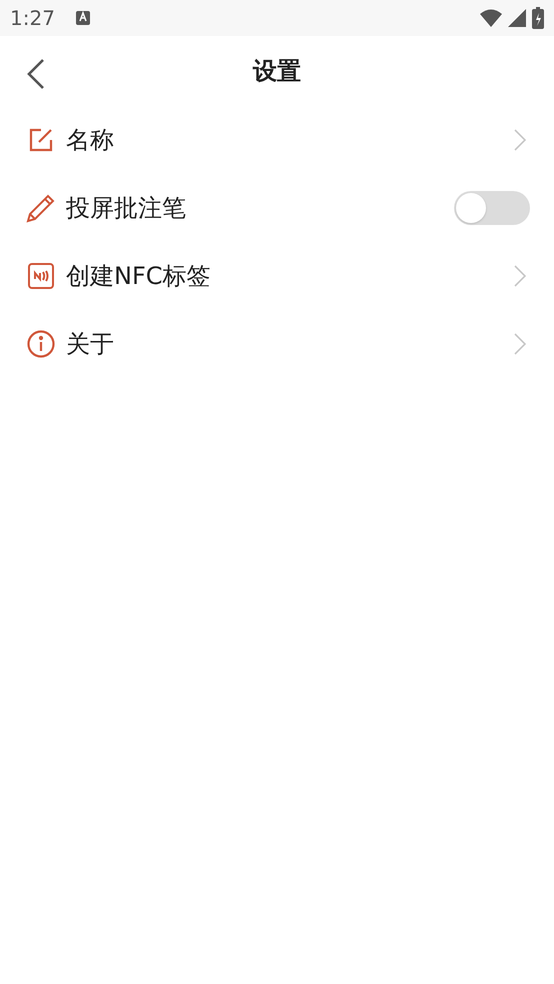 Image resolution: width=554 pixels, height=984 pixels. What do you see at coordinates (491, 18) in the screenshot?
I see `wifi-icon` at bounding box center [491, 18].